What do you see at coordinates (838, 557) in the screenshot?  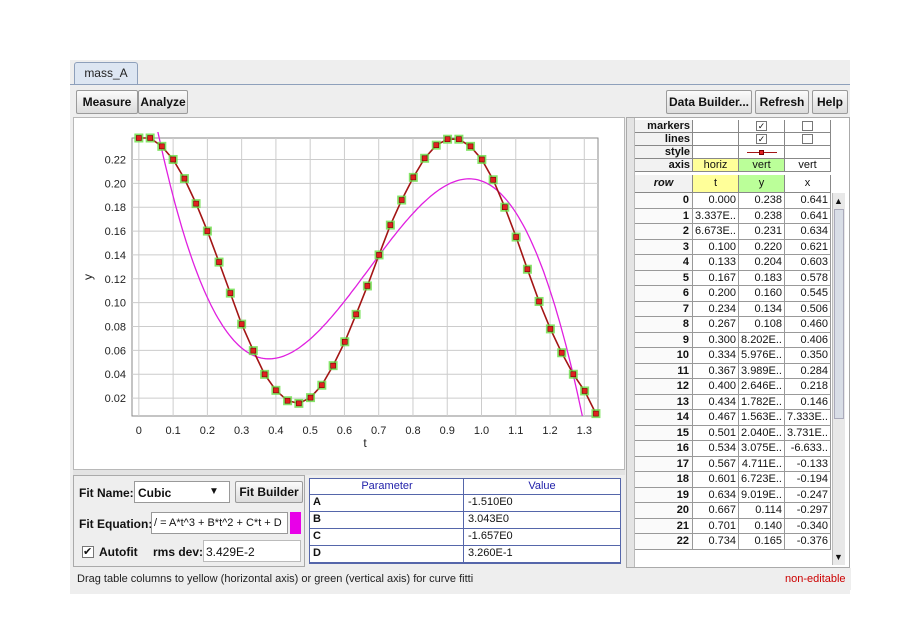 I see `scroll-down-icon: ▼` at bounding box center [838, 557].